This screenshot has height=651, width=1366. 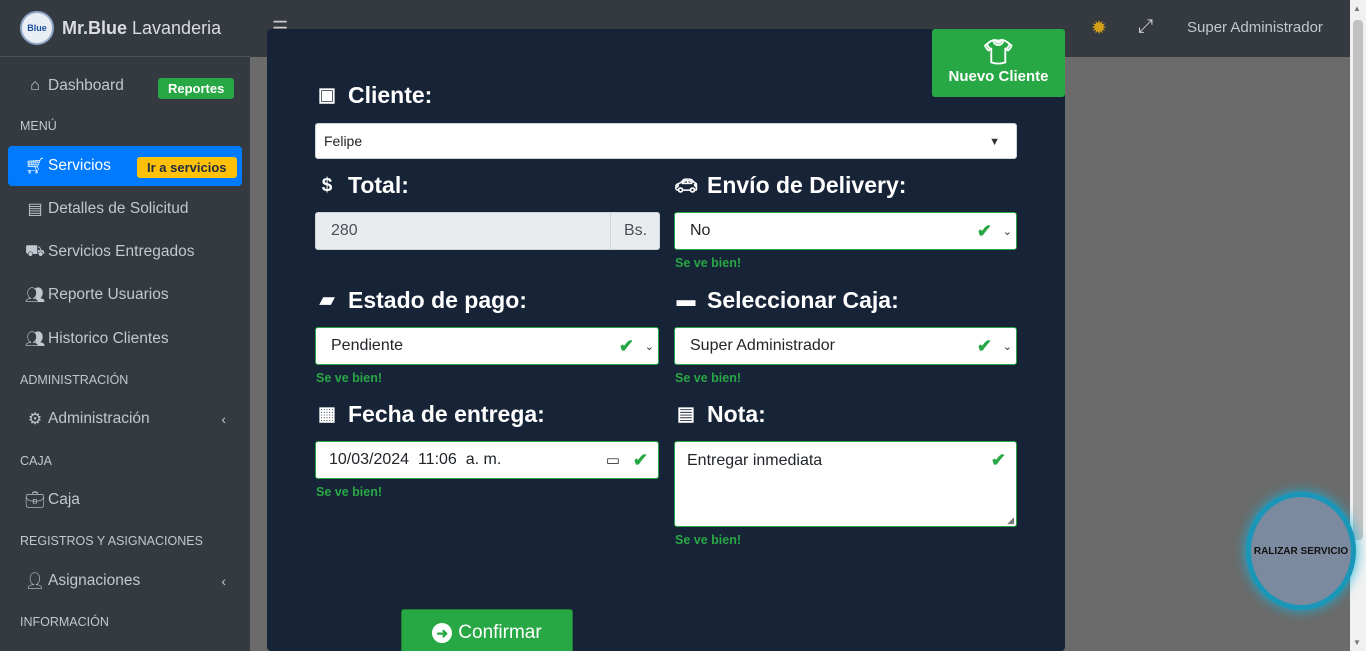 What do you see at coordinates (94, 580) in the screenshot?
I see `sidebar-item-label: Asignaciones` at bounding box center [94, 580].